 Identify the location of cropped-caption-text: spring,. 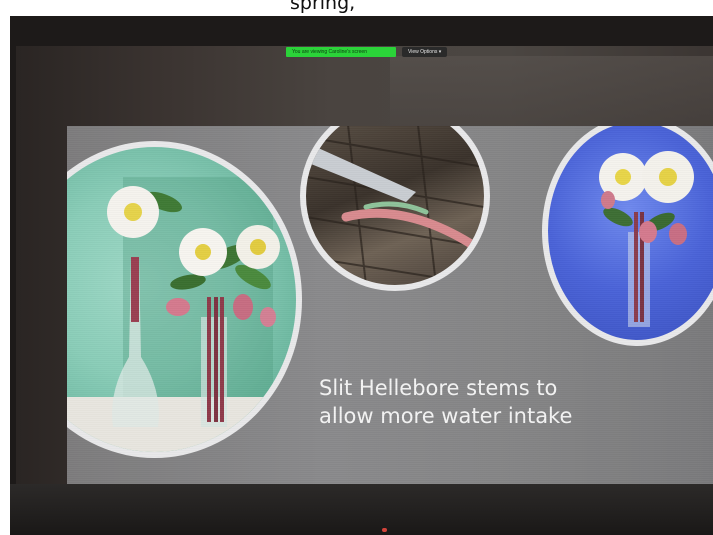
(323, 7).